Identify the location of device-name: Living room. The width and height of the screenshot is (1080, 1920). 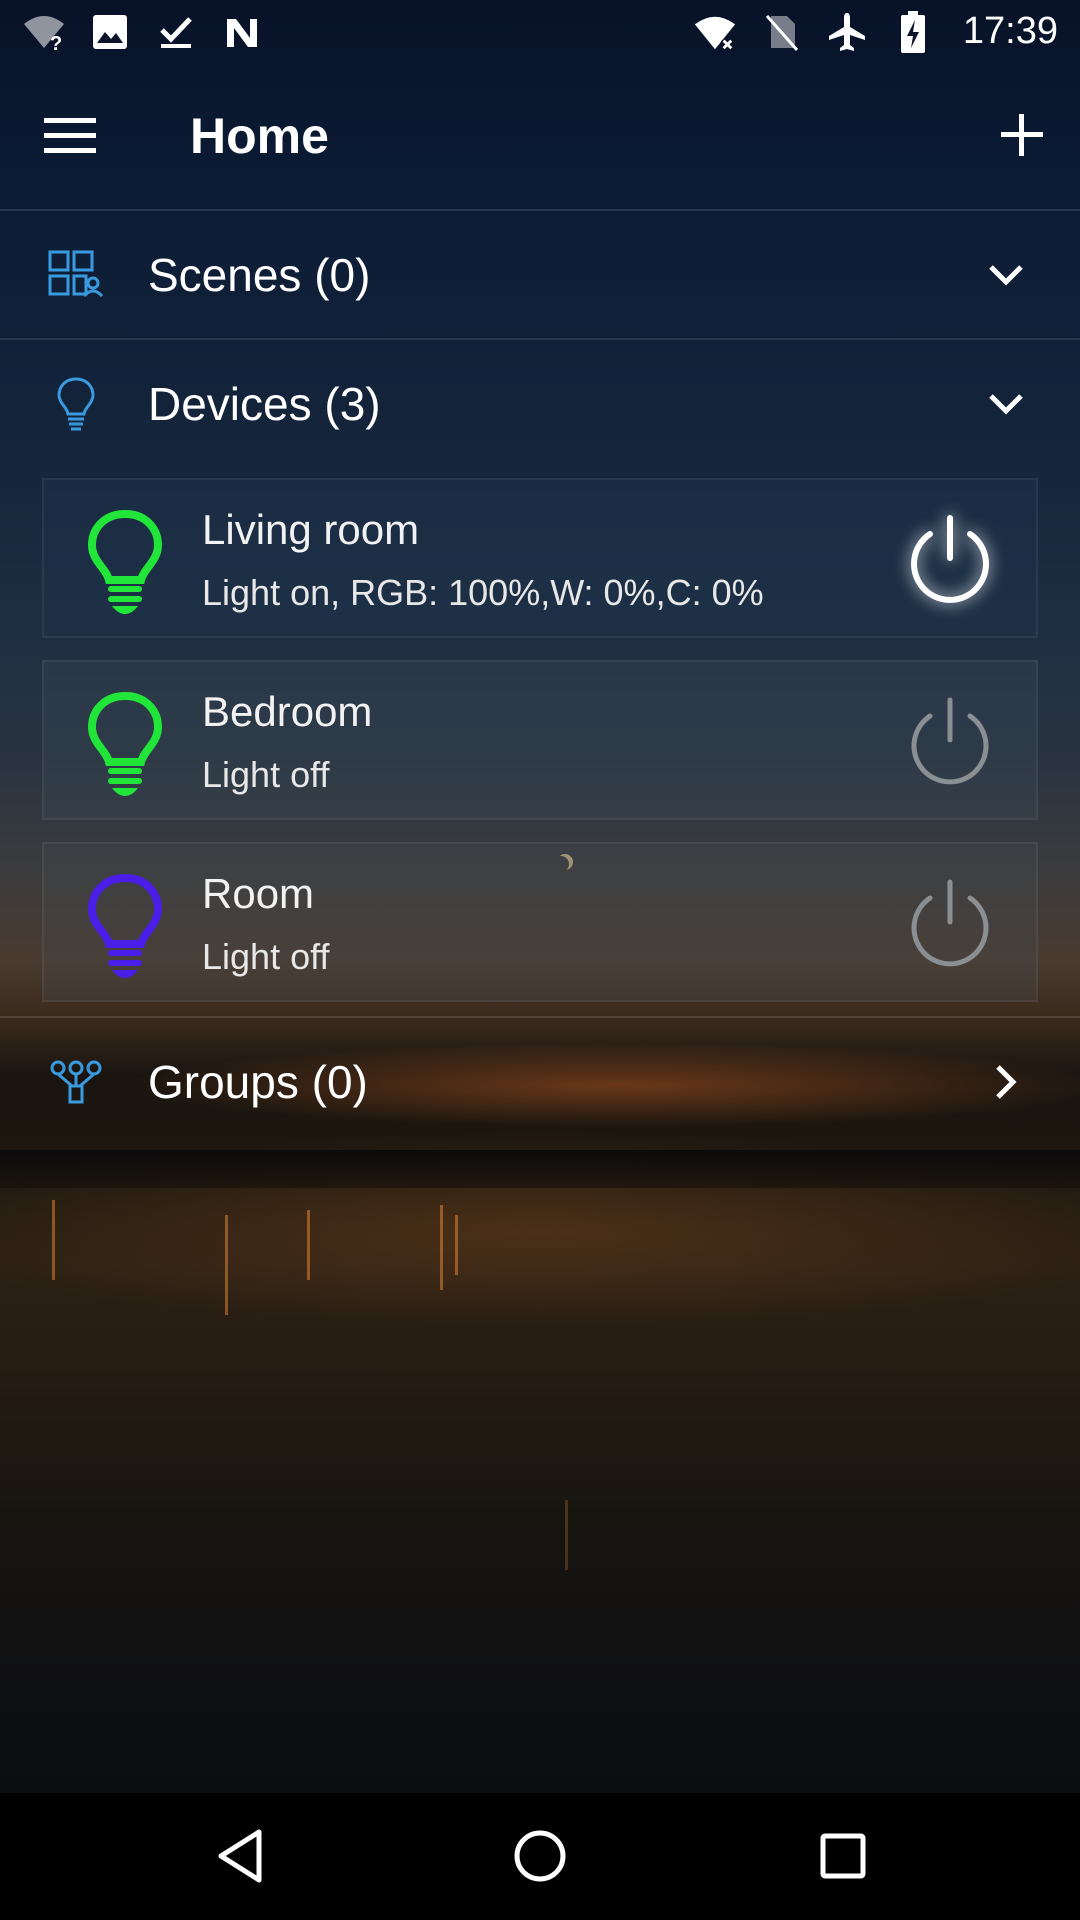
(311, 529).